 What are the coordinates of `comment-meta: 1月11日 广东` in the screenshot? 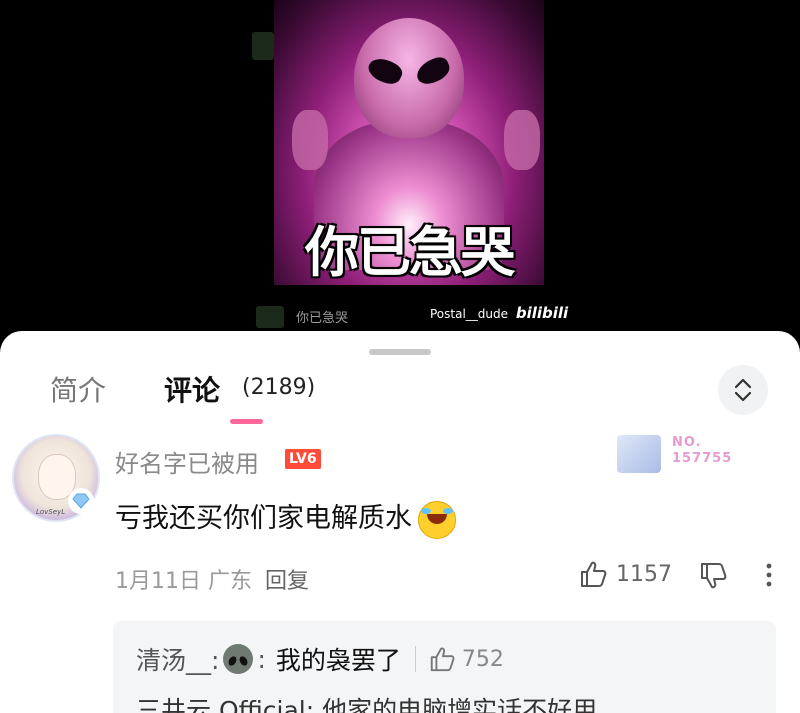 It's located at (183, 579).